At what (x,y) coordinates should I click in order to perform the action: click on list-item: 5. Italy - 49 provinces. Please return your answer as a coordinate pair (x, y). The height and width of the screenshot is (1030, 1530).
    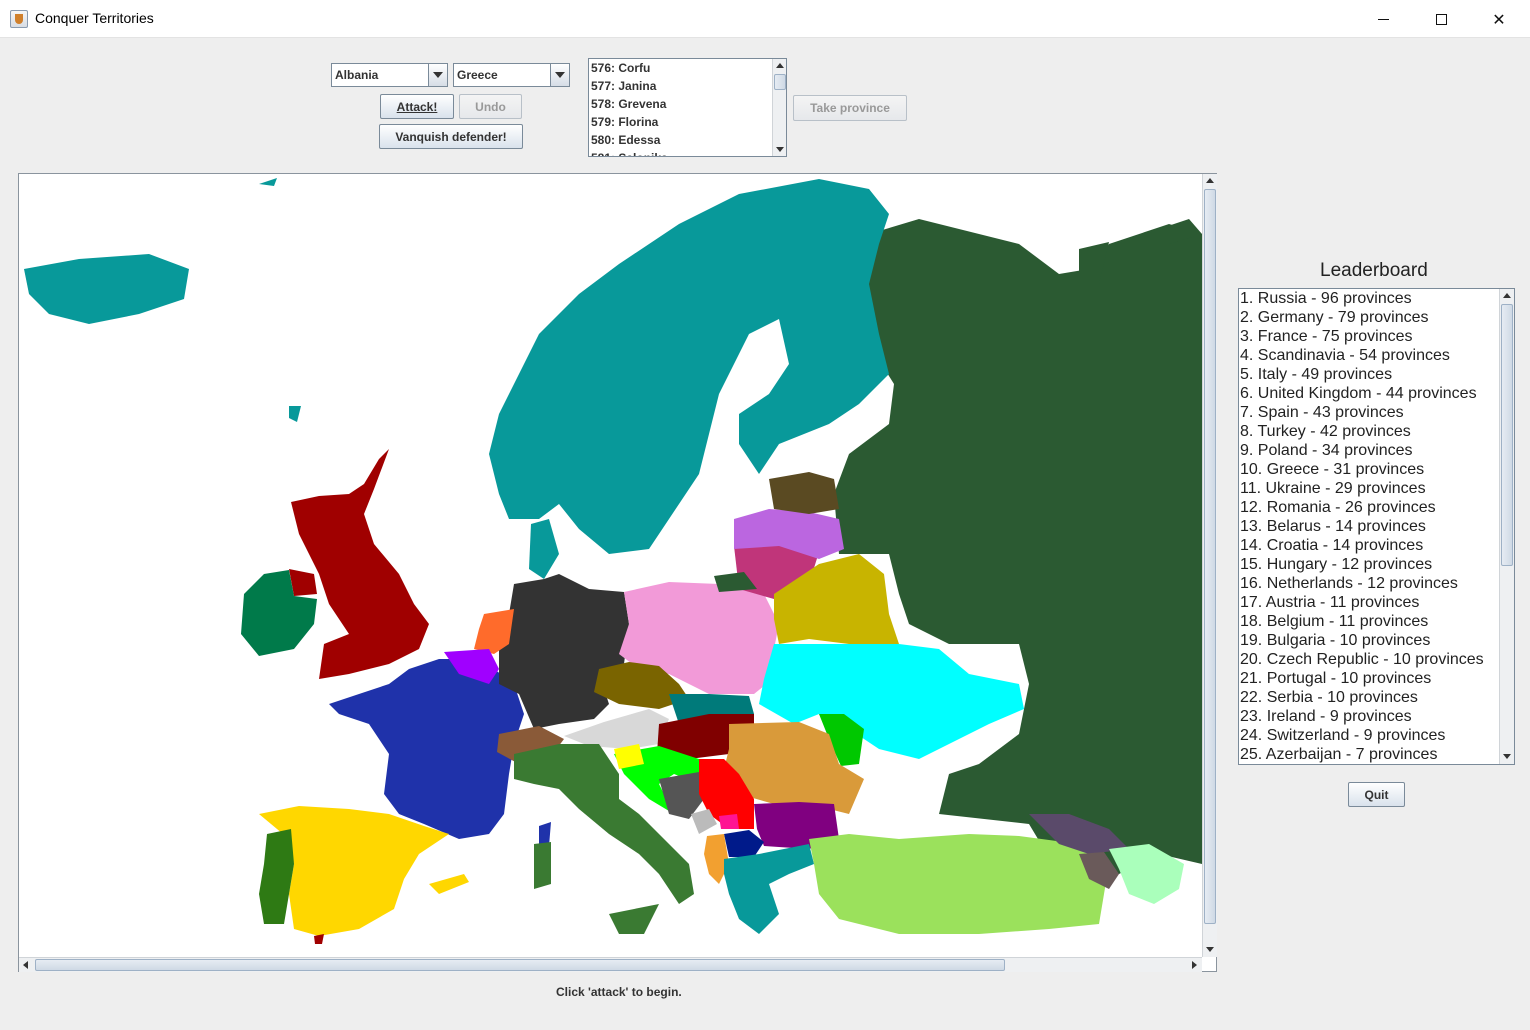
    Looking at the image, I should click on (1376, 374).